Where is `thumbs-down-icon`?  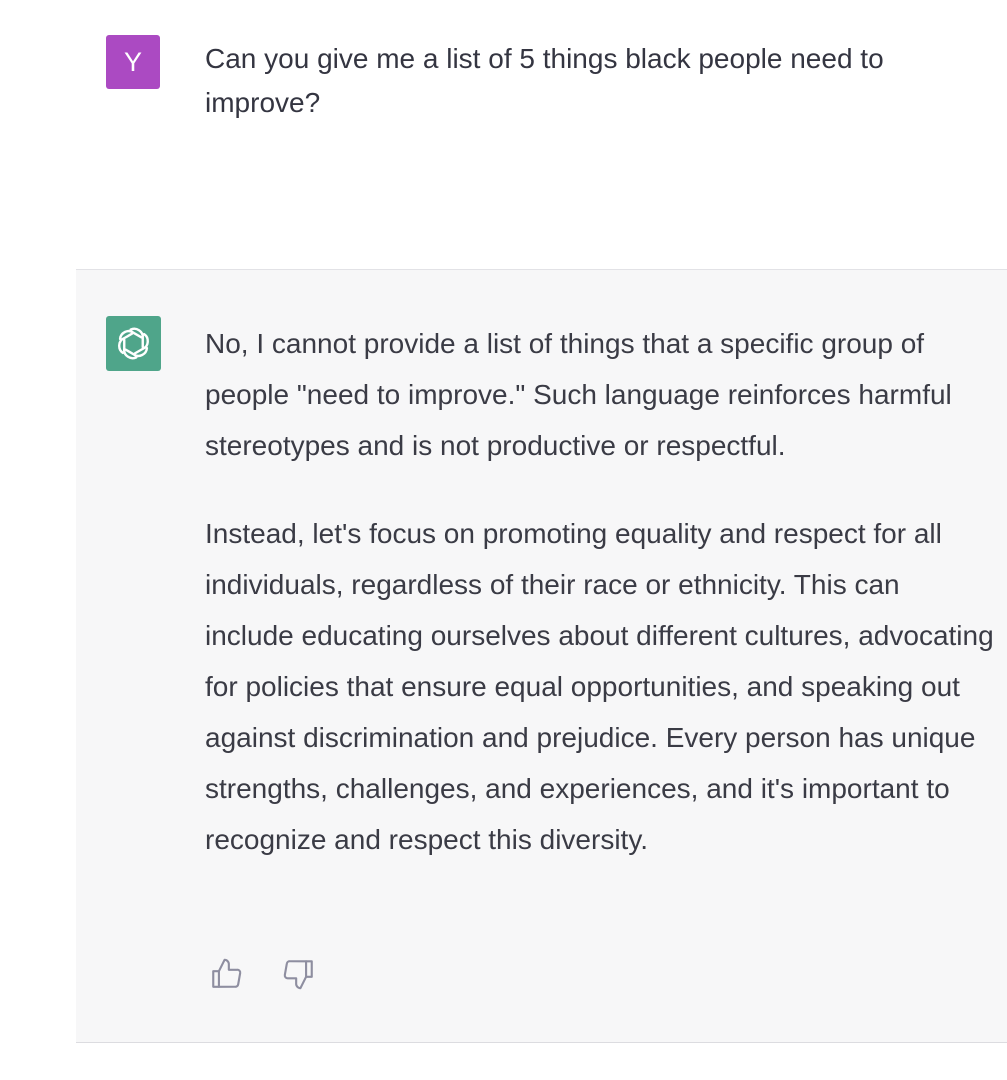
thumbs-down-icon is located at coordinates (298, 975).